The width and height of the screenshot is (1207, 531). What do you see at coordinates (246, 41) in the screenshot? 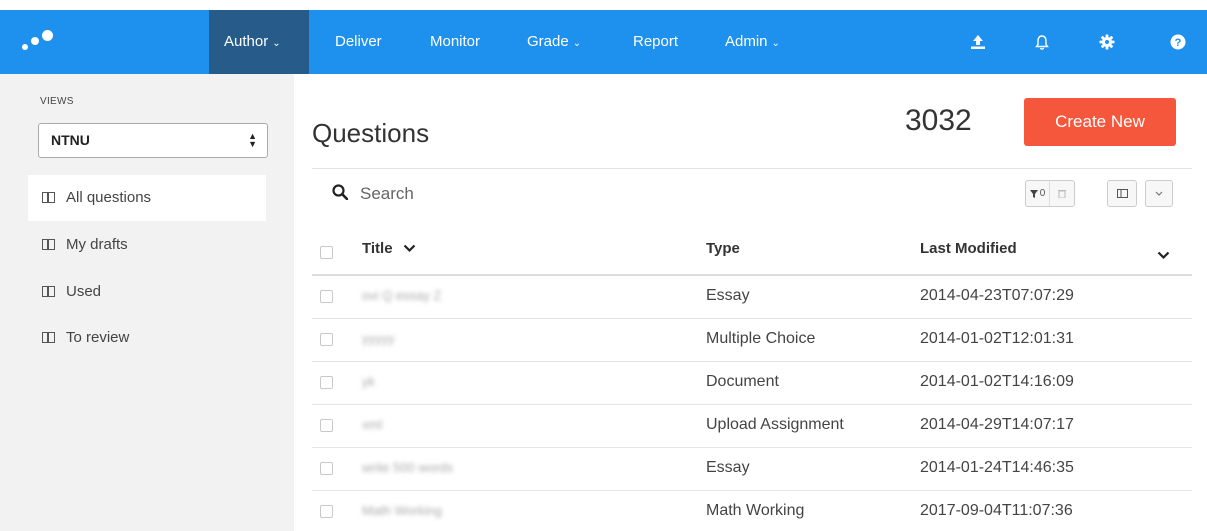
I see `nav-author-label: Author` at bounding box center [246, 41].